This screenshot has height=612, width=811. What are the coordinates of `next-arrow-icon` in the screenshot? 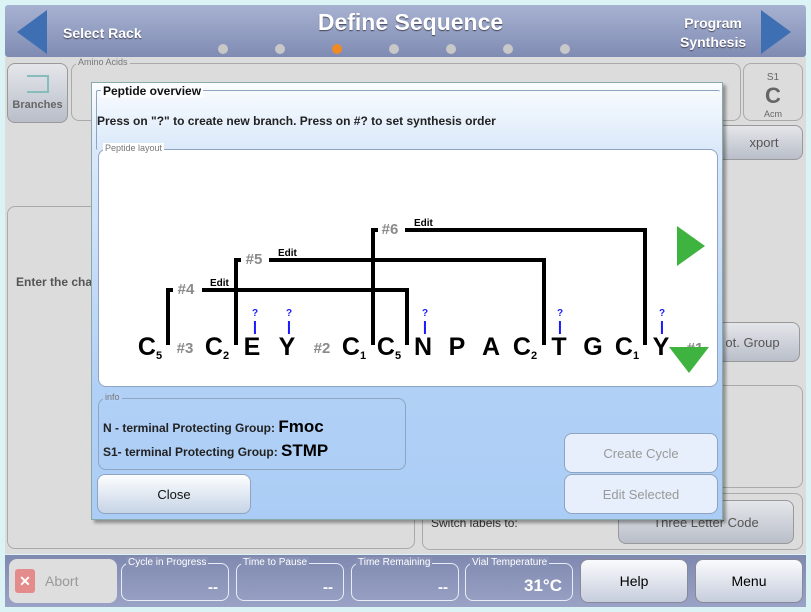 It's located at (776, 32).